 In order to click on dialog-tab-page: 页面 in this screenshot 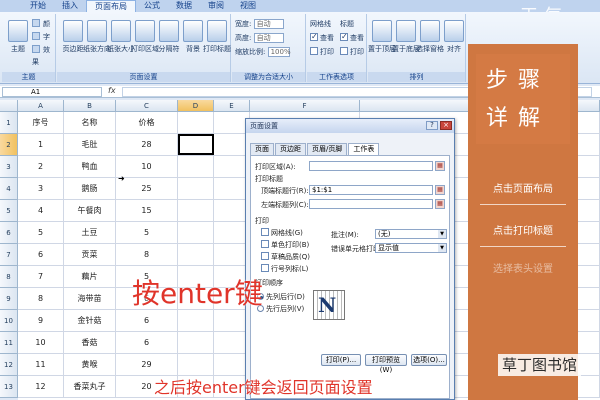, I will do `click(262, 149)`.